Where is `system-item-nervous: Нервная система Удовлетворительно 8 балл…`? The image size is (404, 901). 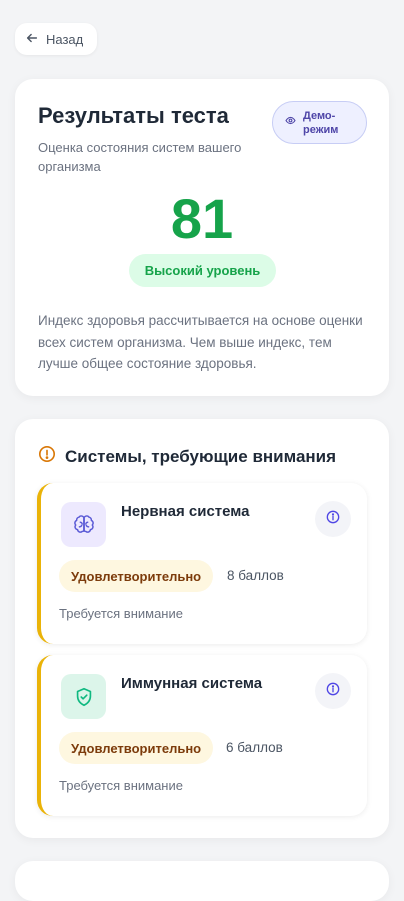
system-item-nervous: Нервная система Удовлетворительно 8 балл… is located at coordinates (202, 563).